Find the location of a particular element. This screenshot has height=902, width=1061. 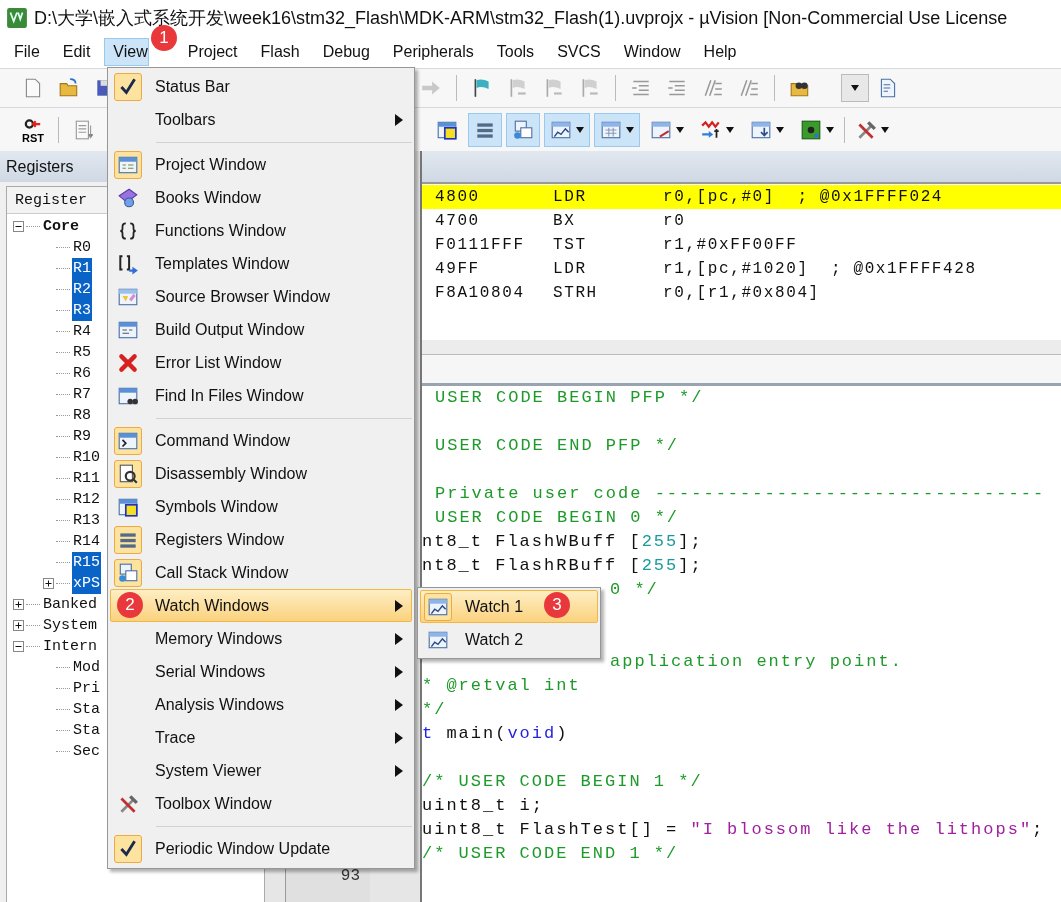

menu-bar-item: Help is located at coordinates (716, 51).